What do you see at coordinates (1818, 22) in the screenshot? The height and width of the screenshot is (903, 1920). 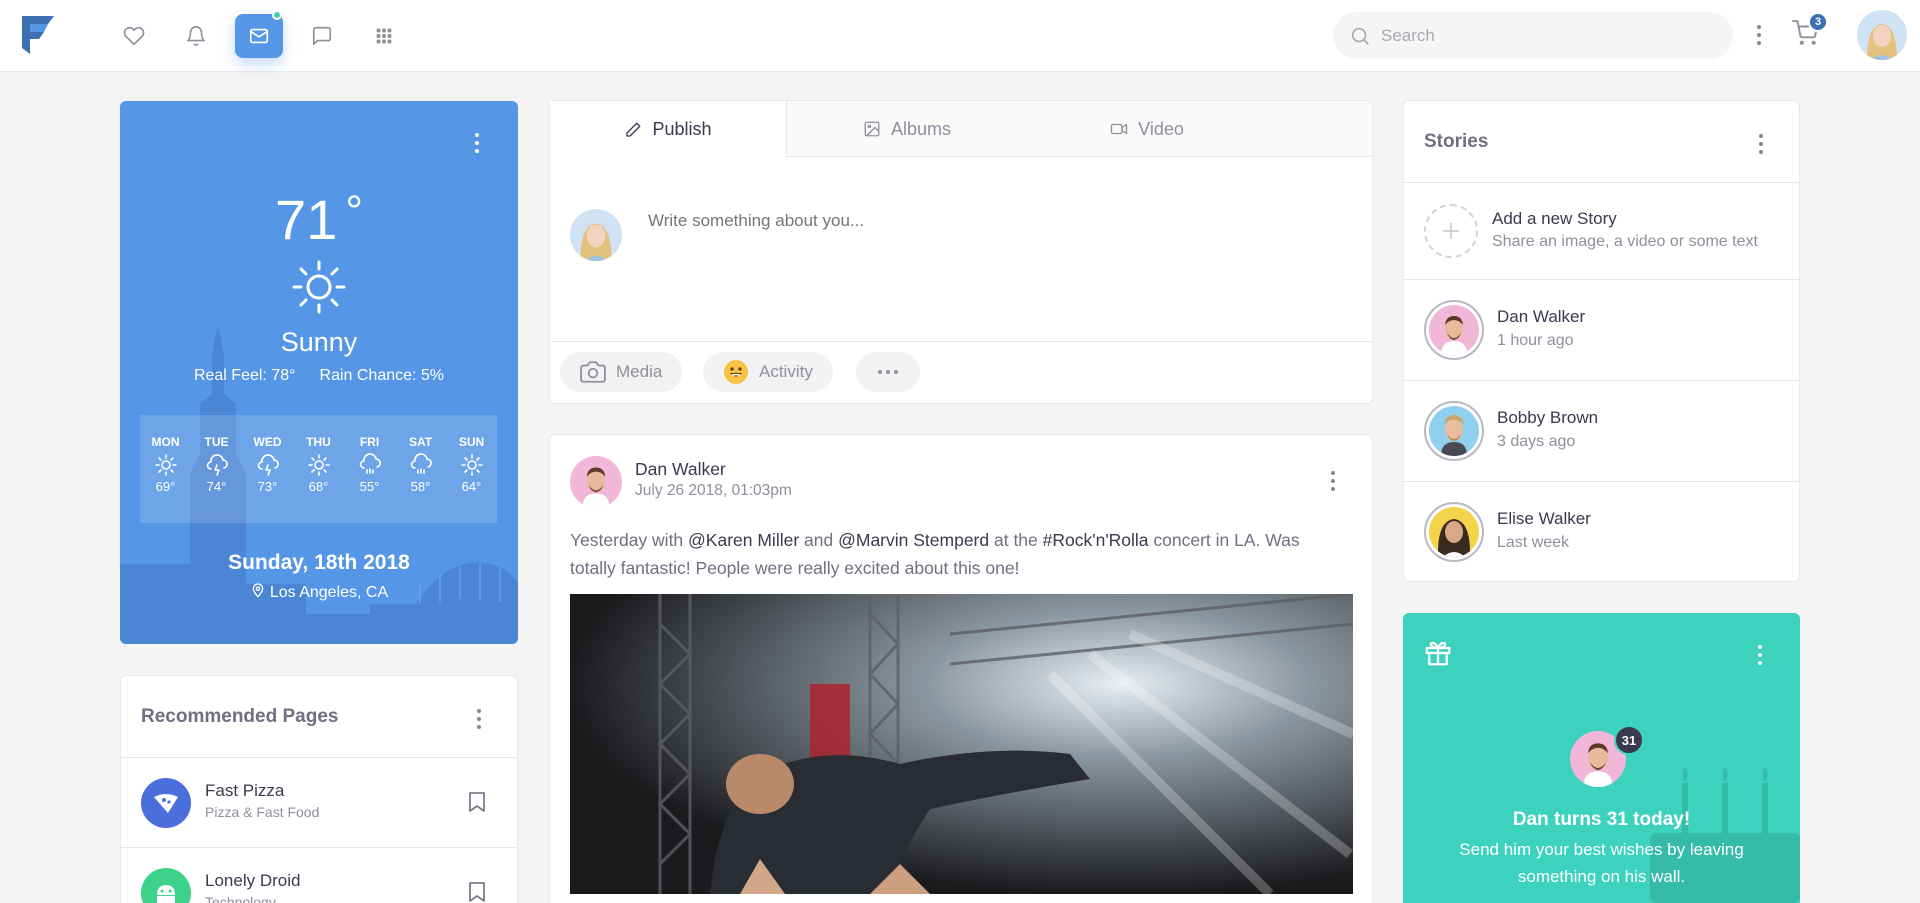 I see `cart-count-badge: 3` at bounding box center [1818, 22].